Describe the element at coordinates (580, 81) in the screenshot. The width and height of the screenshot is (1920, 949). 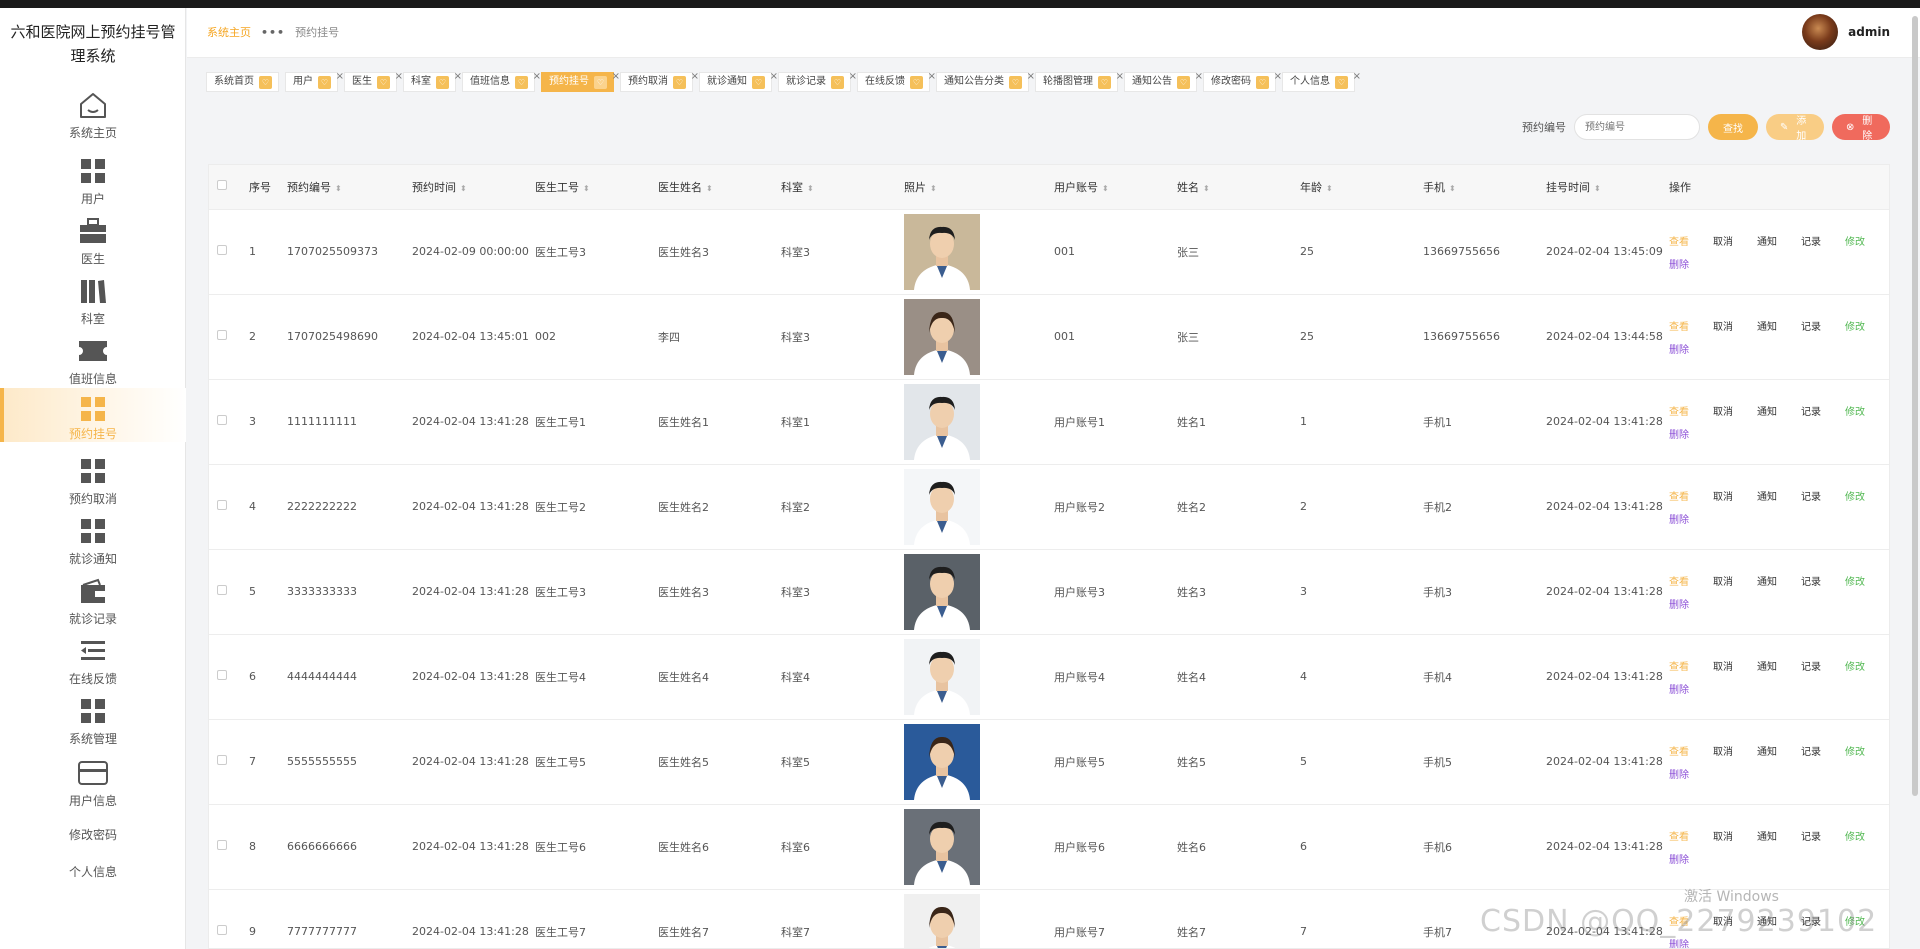
I see `tab-5: 预约挂号 ♡ ×` at that location.